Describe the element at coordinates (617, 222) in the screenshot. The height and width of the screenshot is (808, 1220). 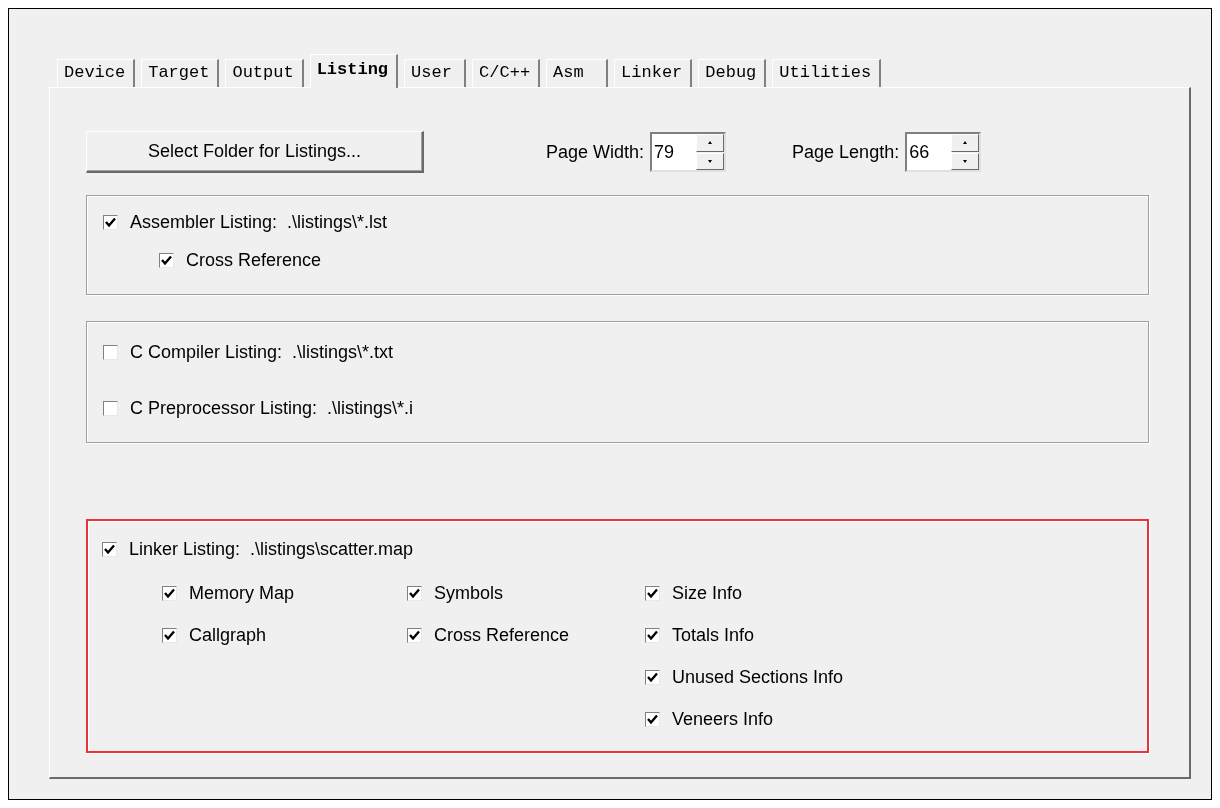
I see `checkbox-option: Assembler Listing: .\listings\*.lst` at that location.